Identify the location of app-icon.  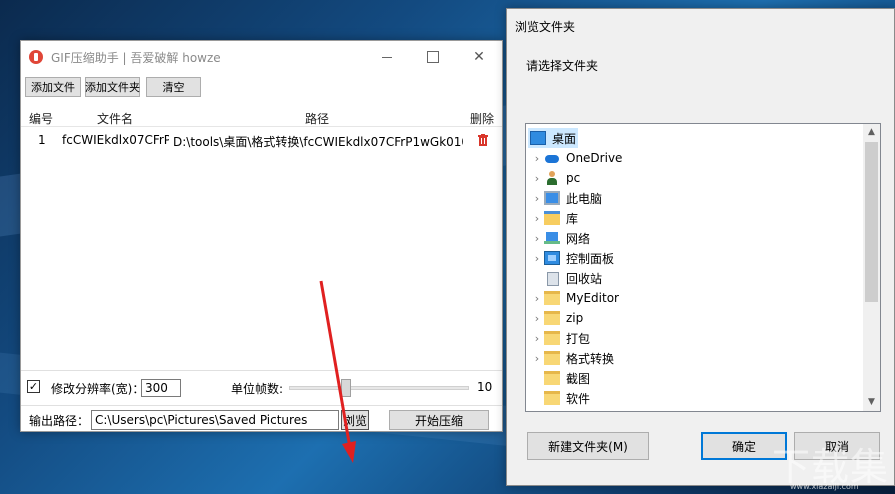
(36, 57).